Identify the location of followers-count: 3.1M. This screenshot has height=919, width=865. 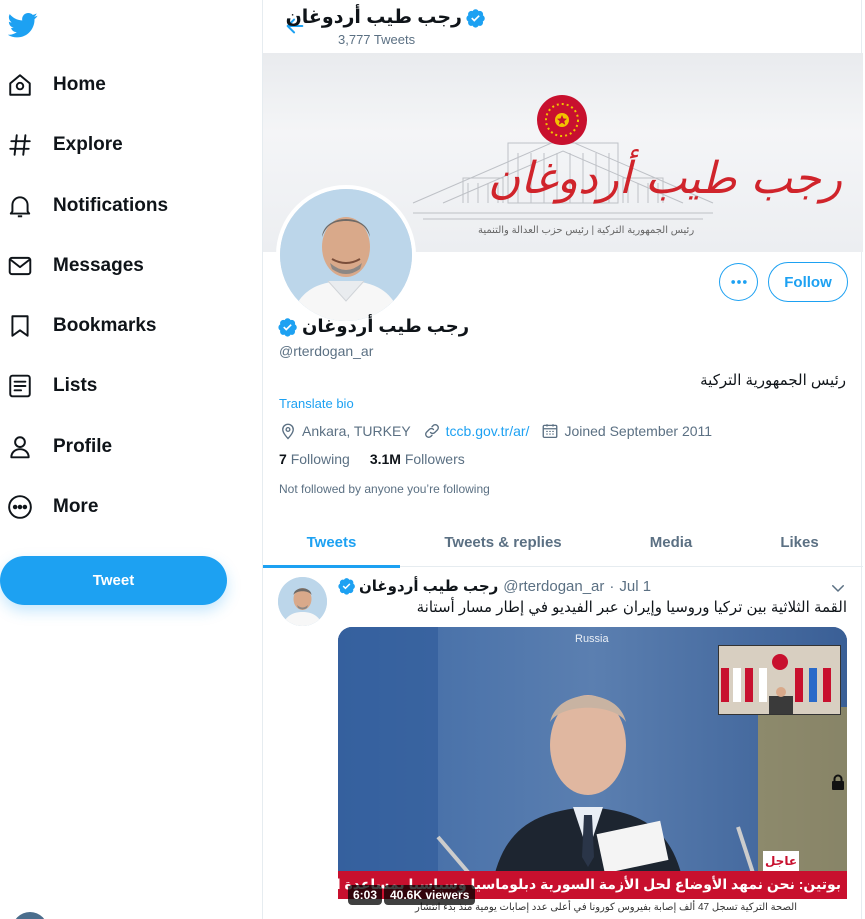
(385, 459).